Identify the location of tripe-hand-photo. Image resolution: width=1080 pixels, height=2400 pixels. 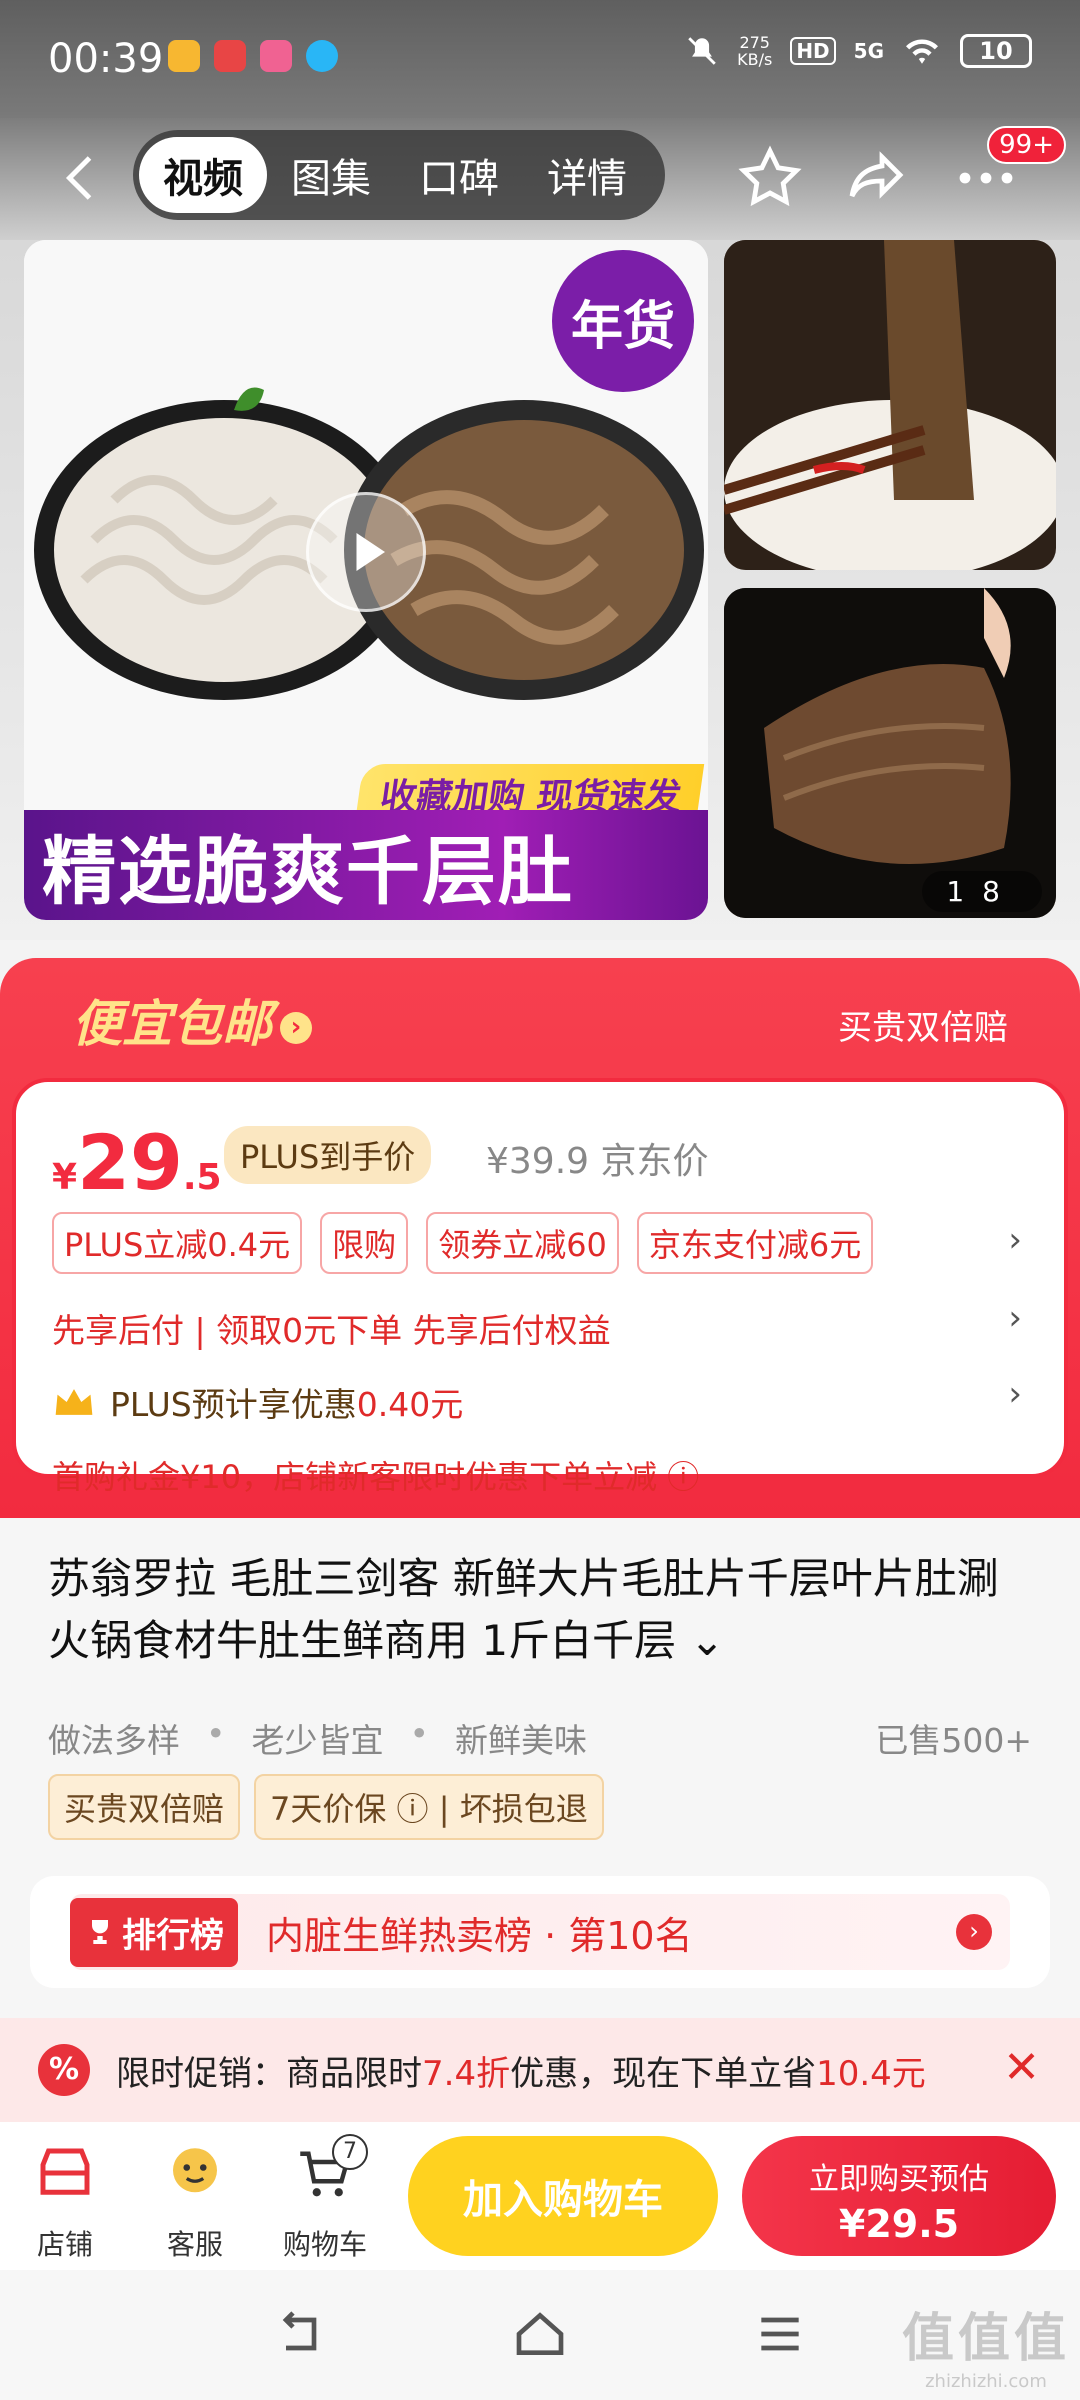
(890, 753).